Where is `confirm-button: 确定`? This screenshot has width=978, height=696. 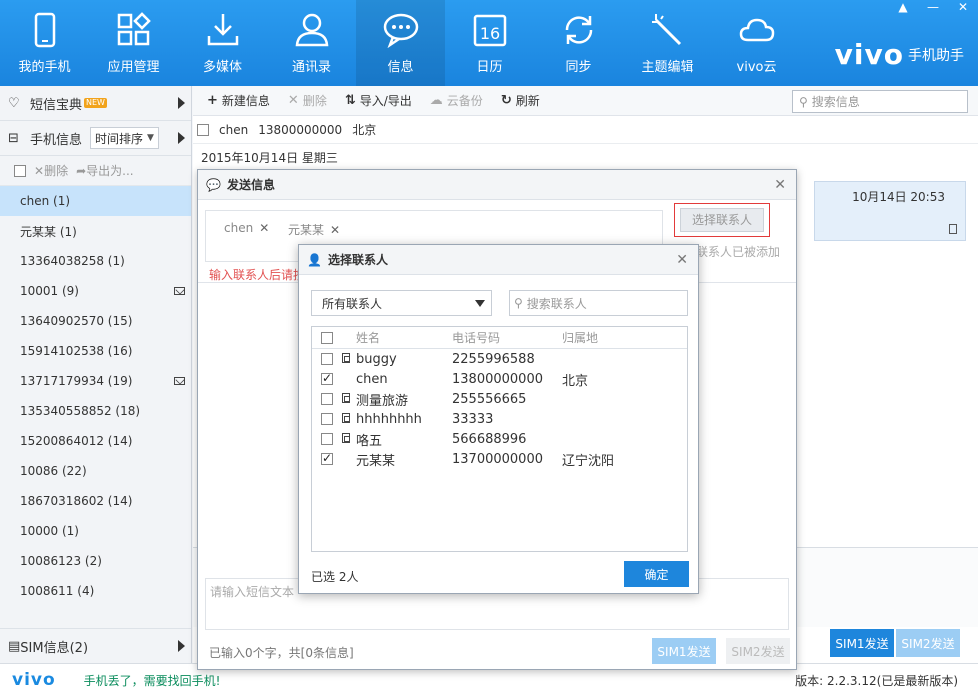 confirm-button: 确定 is located at coordinates (656, 574).